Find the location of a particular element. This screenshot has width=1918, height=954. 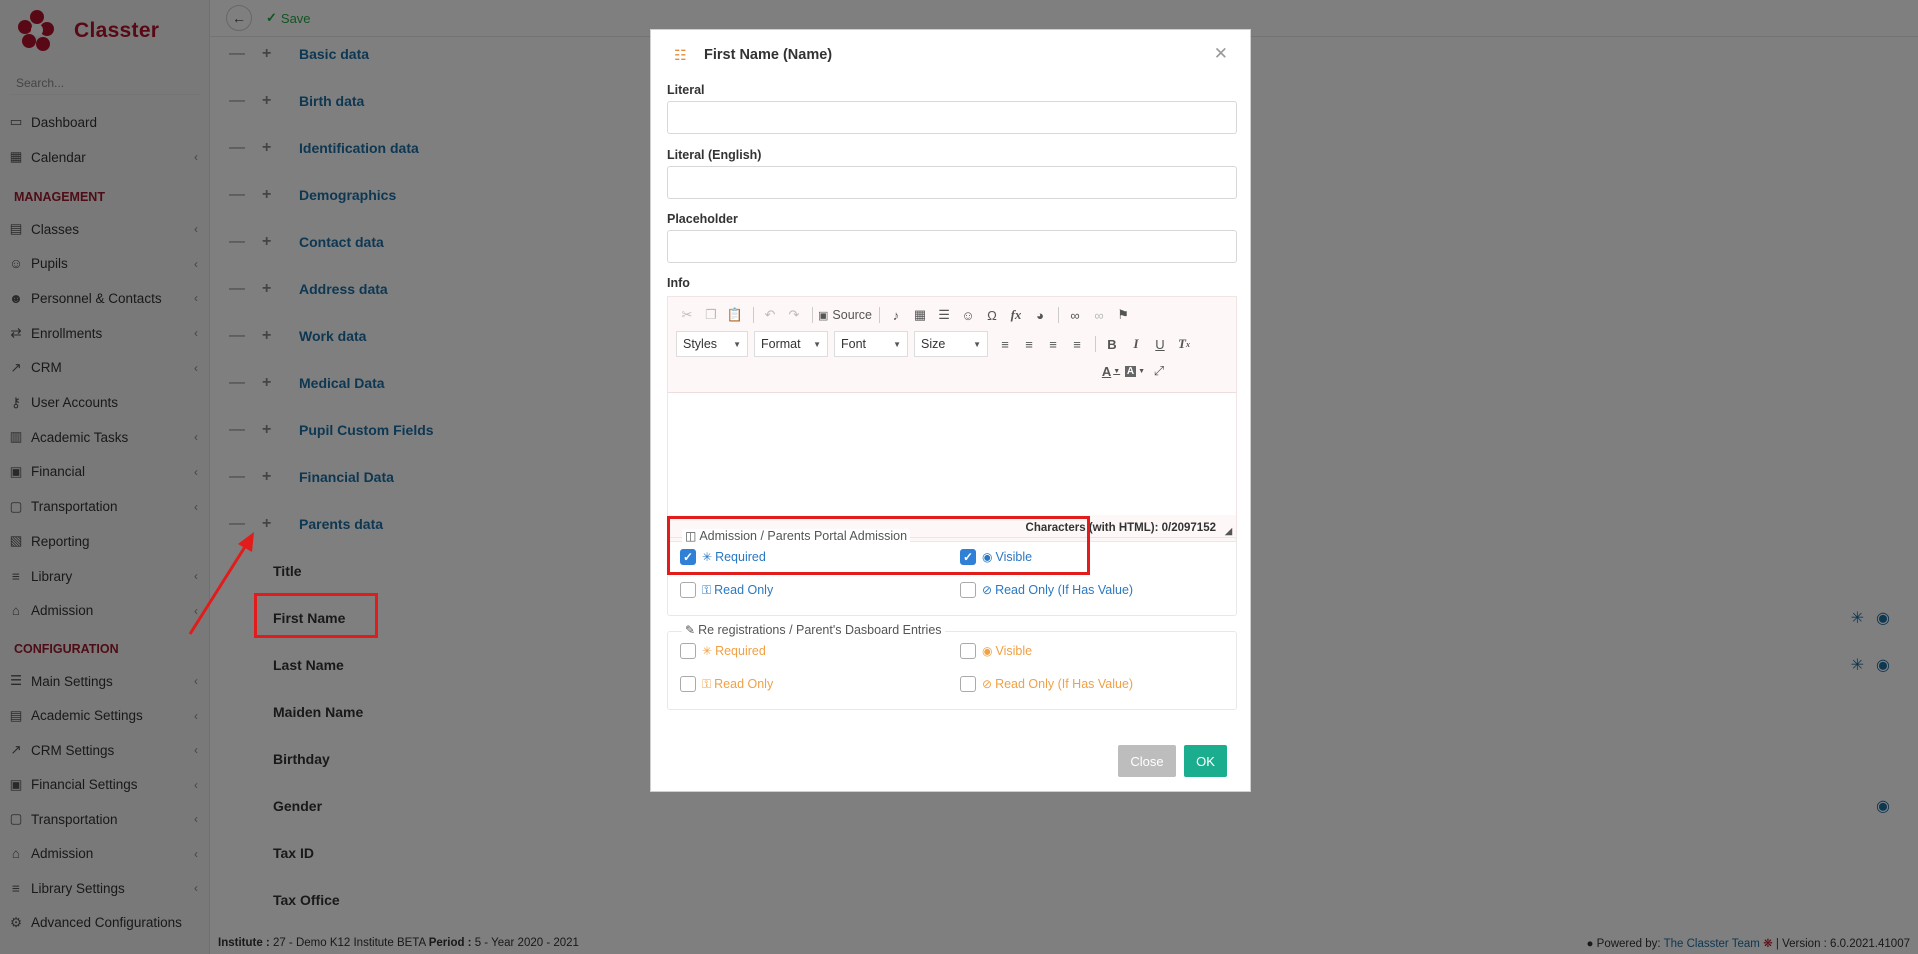

redo-icon: ↷ is located at coordinates (794, 315).